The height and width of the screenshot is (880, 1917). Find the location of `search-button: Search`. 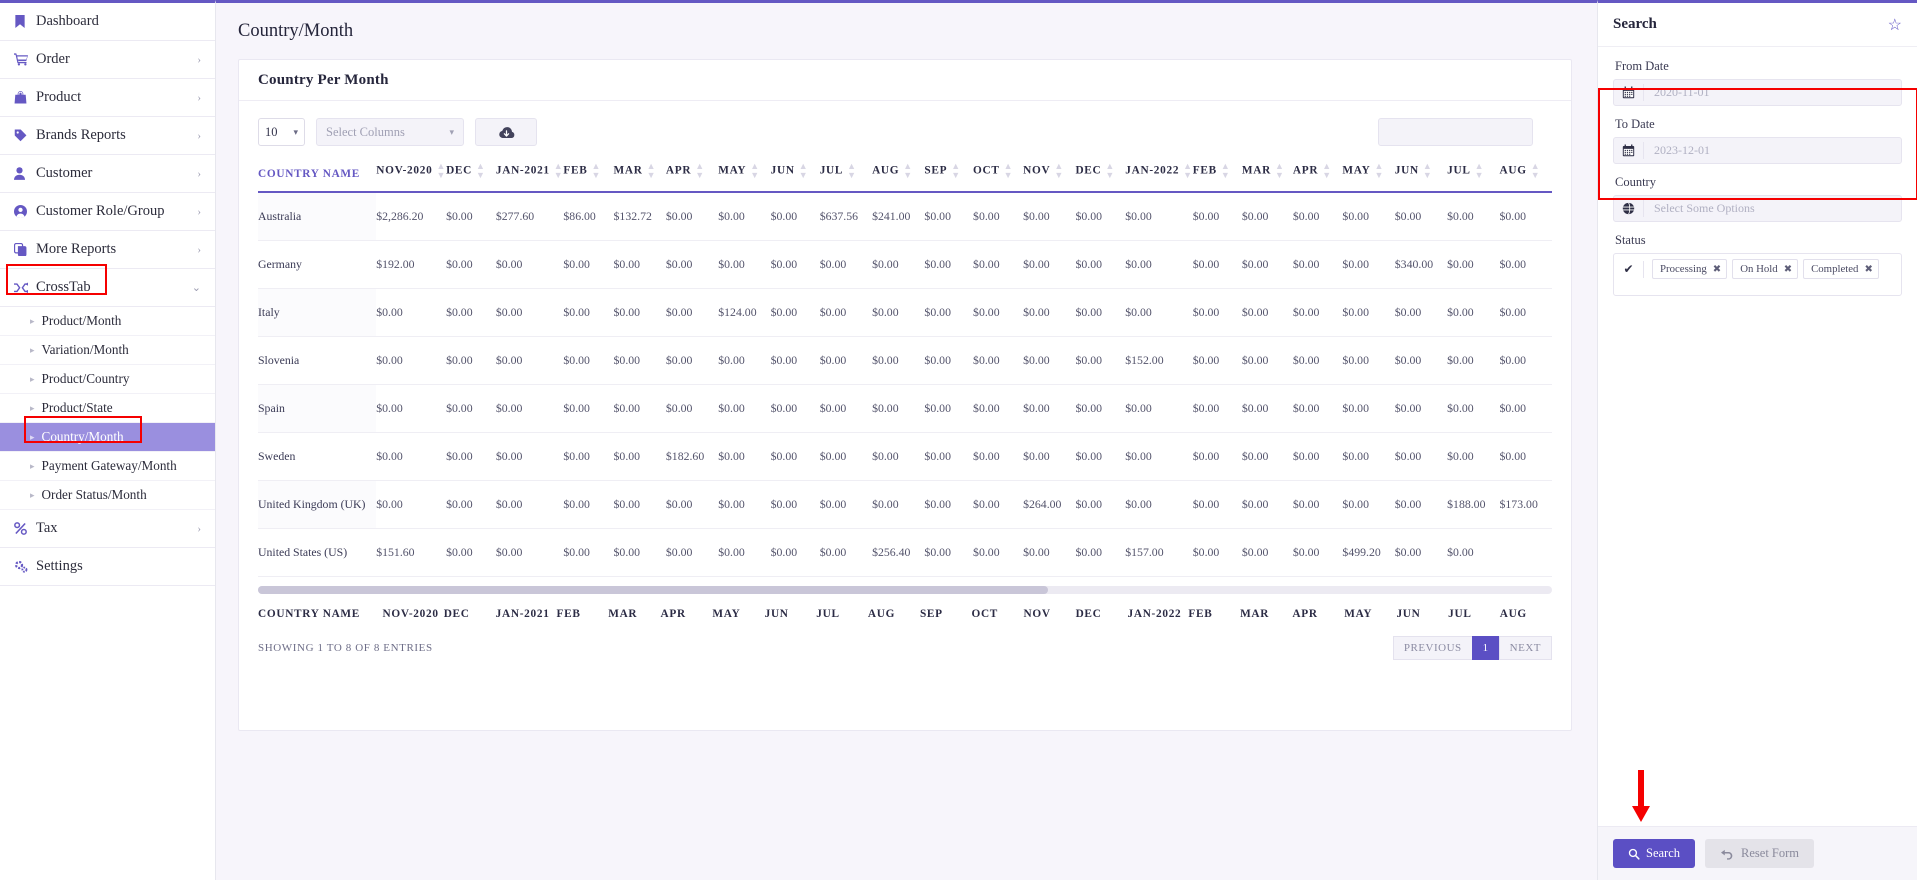

search-button: Search is located at coordinates (1654, 853).